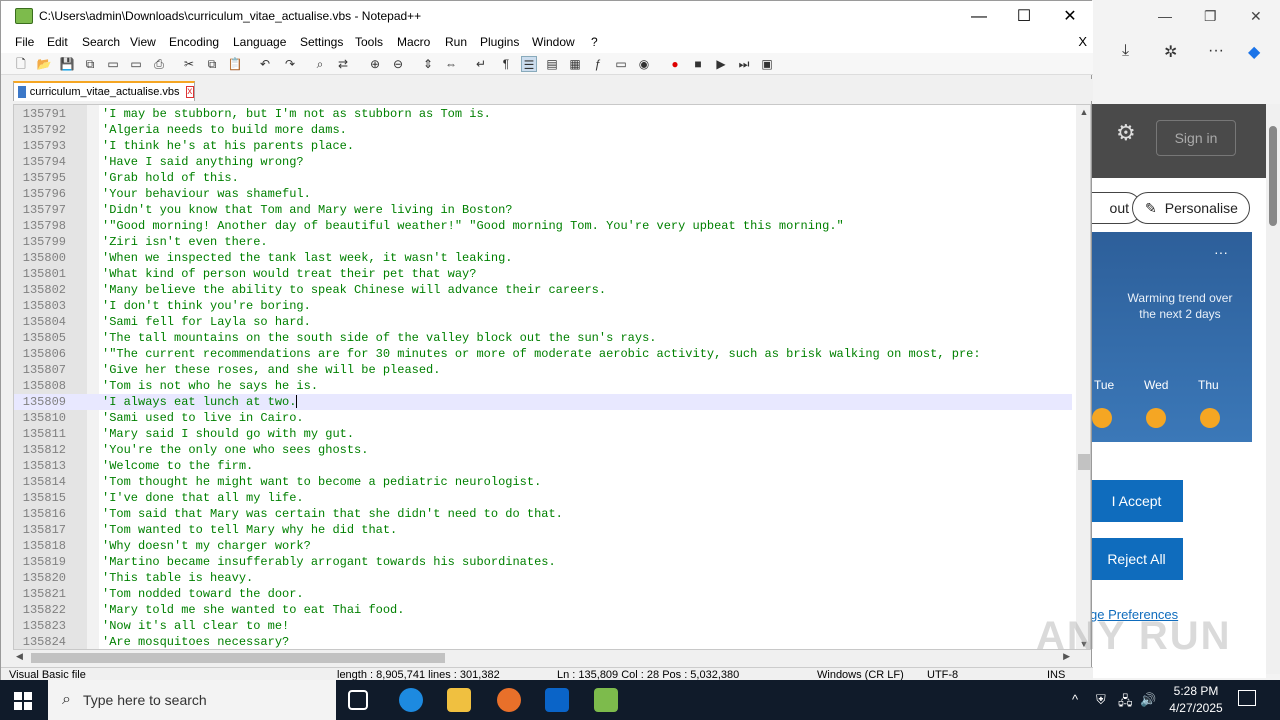 The height and width of the screenshot is (720, 1280). What do you see at coordinates (598, 64) in the screenshot?
I see `function-list-icon: ƒ` at bounding box center [598, 64].